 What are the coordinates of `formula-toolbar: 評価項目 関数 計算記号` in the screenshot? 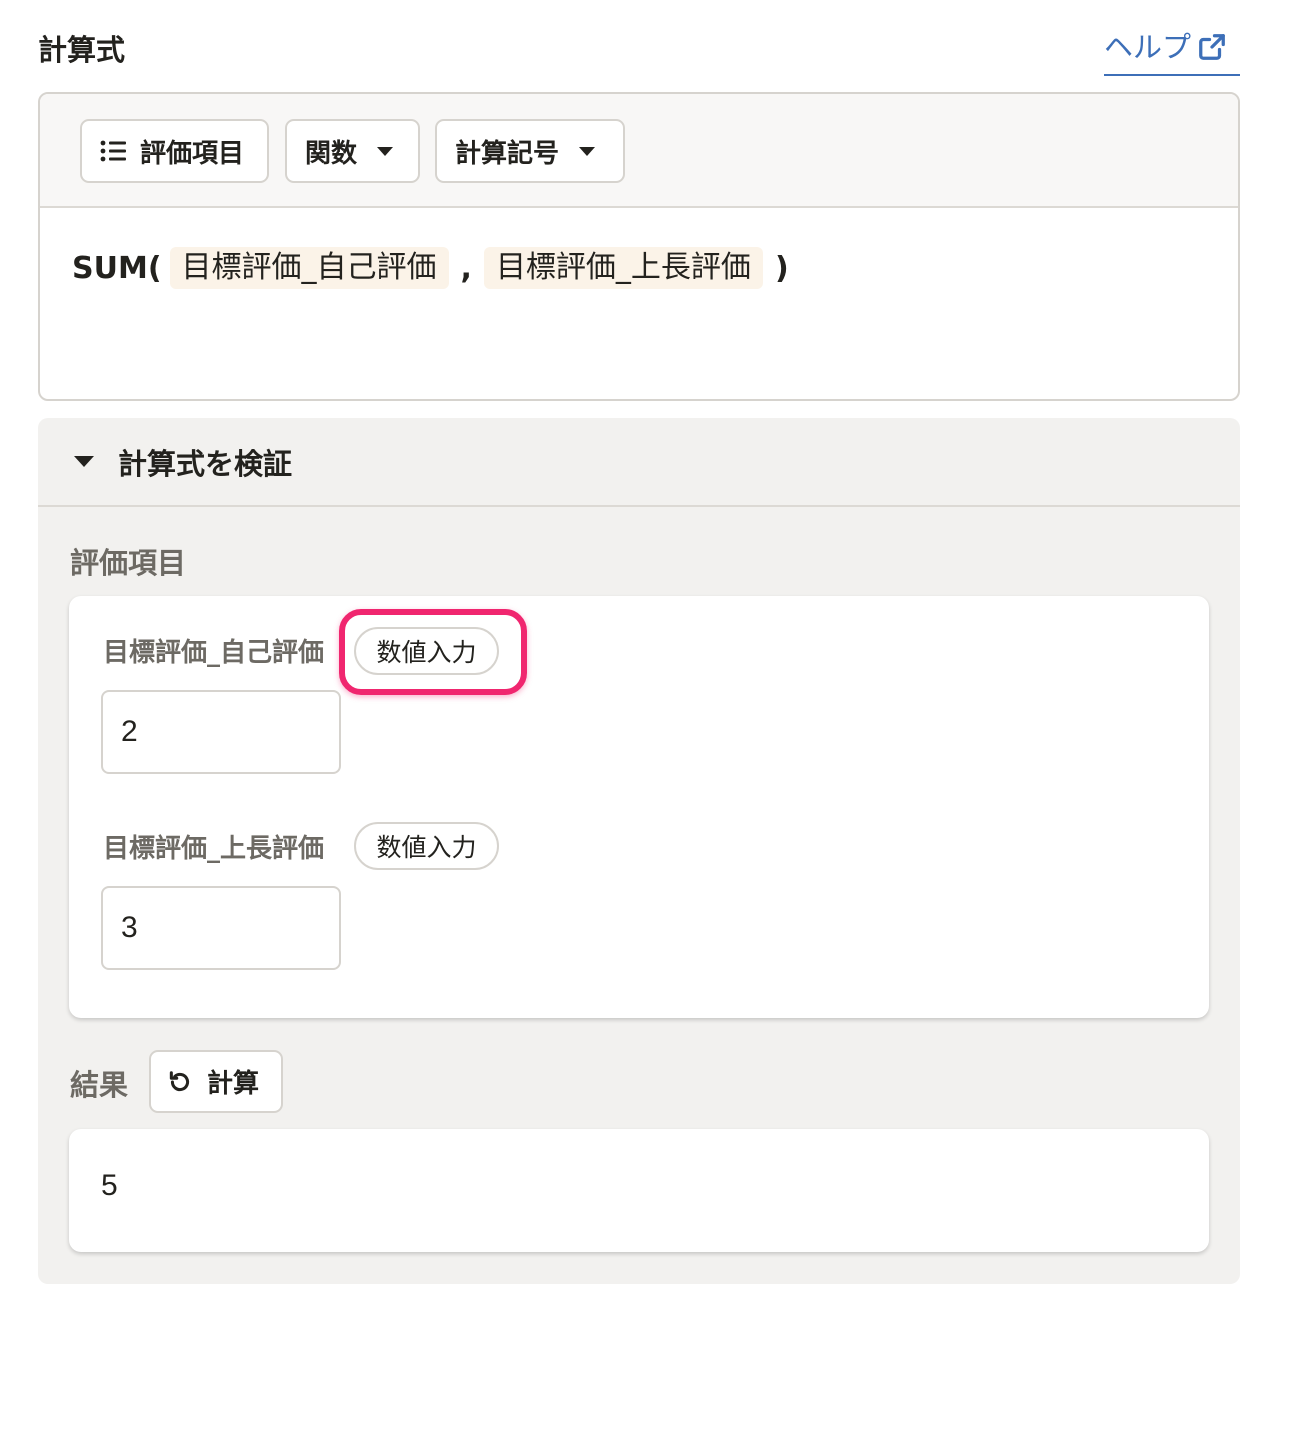 It's located at (639, 151).